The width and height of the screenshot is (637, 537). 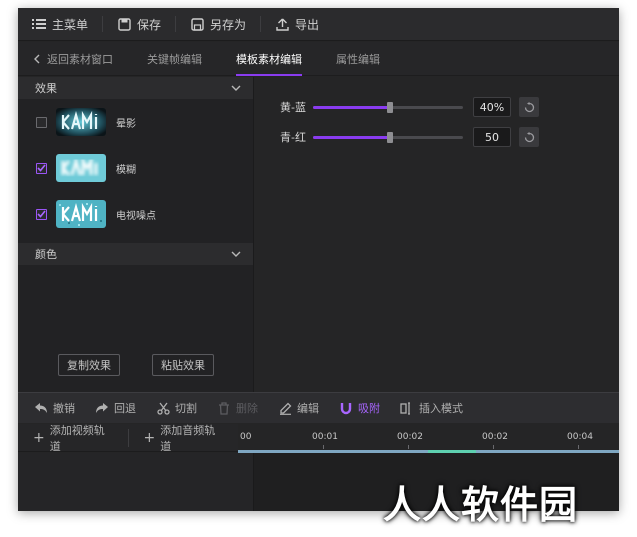 What do you see at coordinates (41, 168) in the screenshot?
I see `blur-checkbox` at bounding box center [41, 168].